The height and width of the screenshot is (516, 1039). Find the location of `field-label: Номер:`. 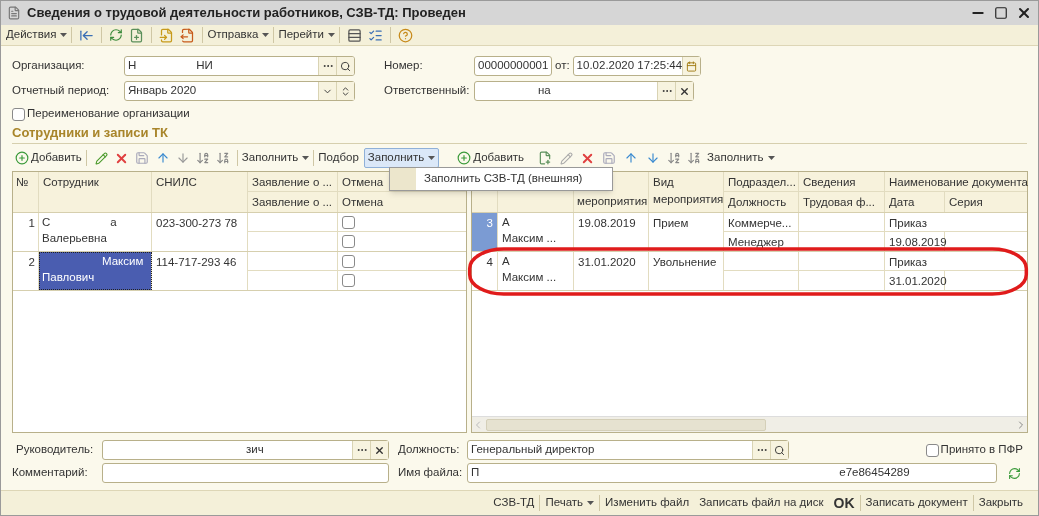

field-label: Номер: is located at coordinates (404, 66).